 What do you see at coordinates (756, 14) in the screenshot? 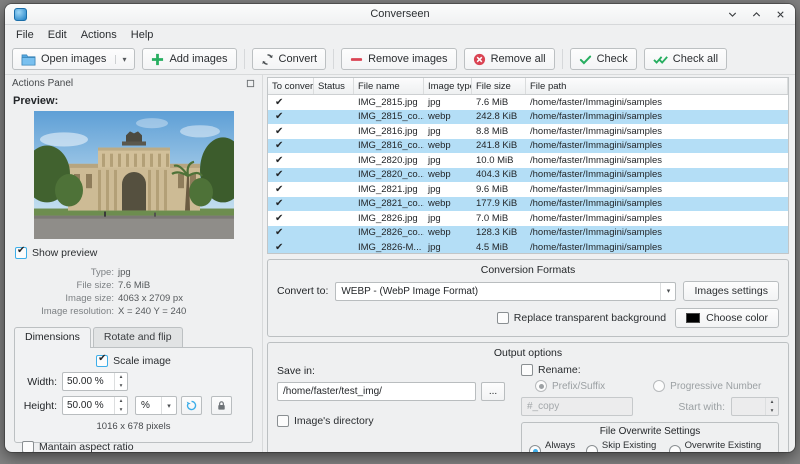
I see `maximize-icon` at bounding box center [756, 14].